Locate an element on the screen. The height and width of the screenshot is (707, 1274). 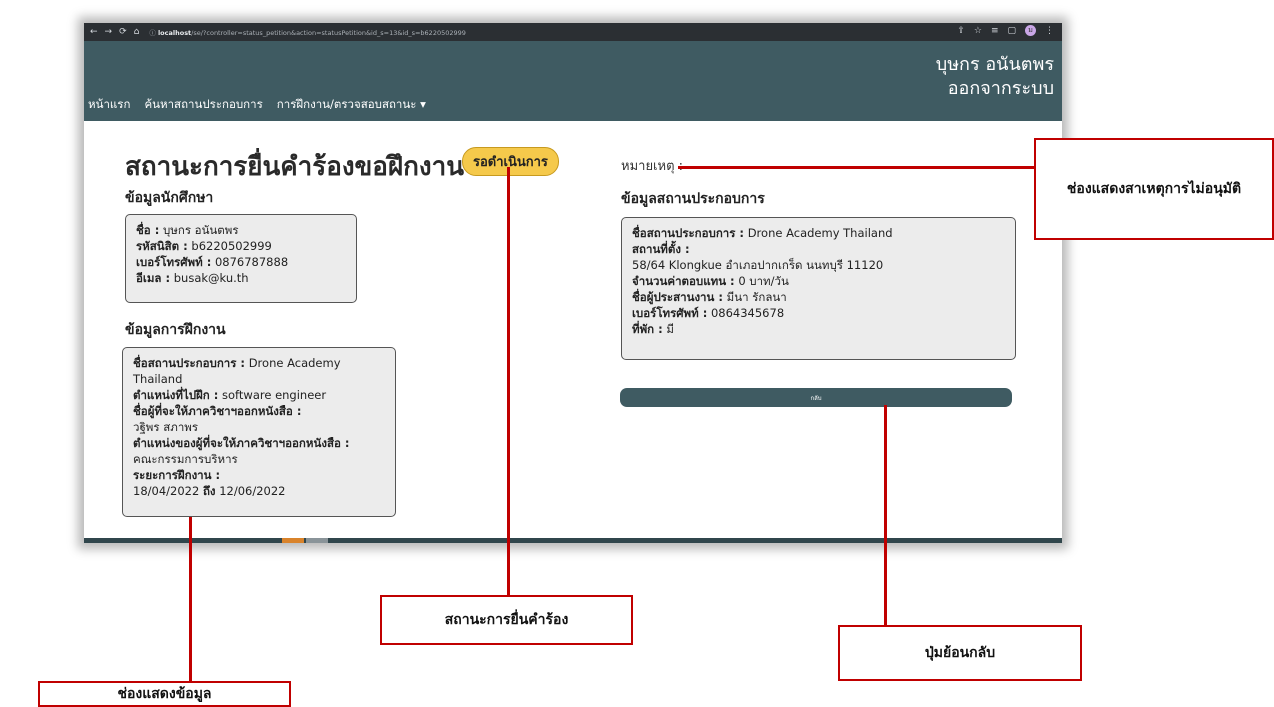
more-icon: ⋮ is located at coordinates (1049, 31).